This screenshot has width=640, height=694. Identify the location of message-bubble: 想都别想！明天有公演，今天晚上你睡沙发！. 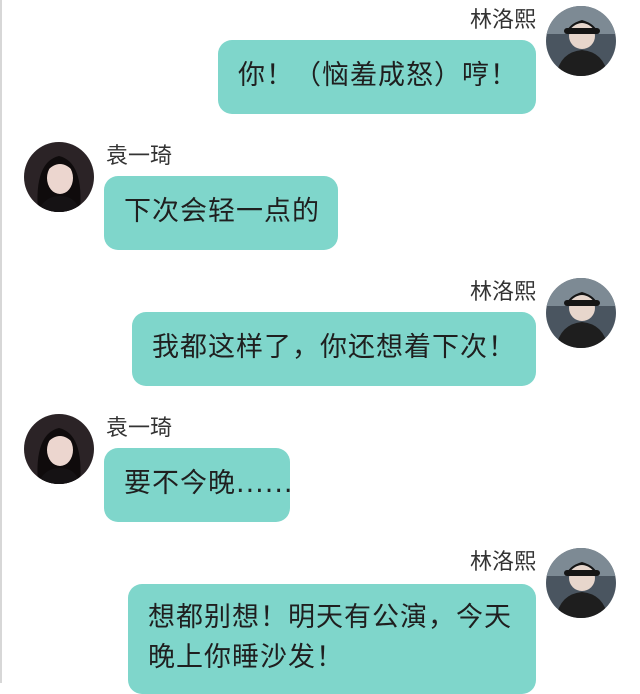
(332, 639).